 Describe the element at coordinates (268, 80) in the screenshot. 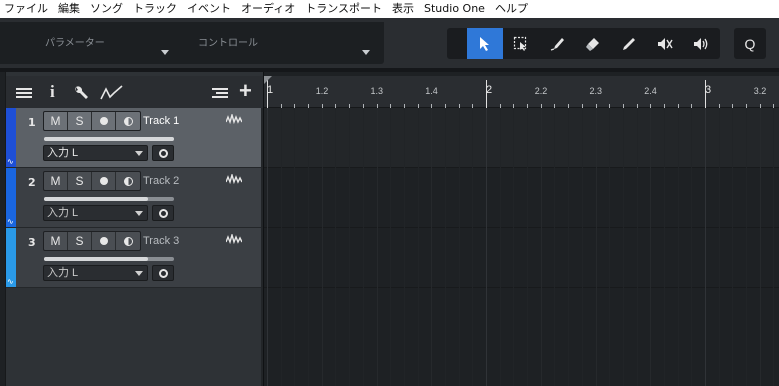

I see `loop-start-marker` at that location.